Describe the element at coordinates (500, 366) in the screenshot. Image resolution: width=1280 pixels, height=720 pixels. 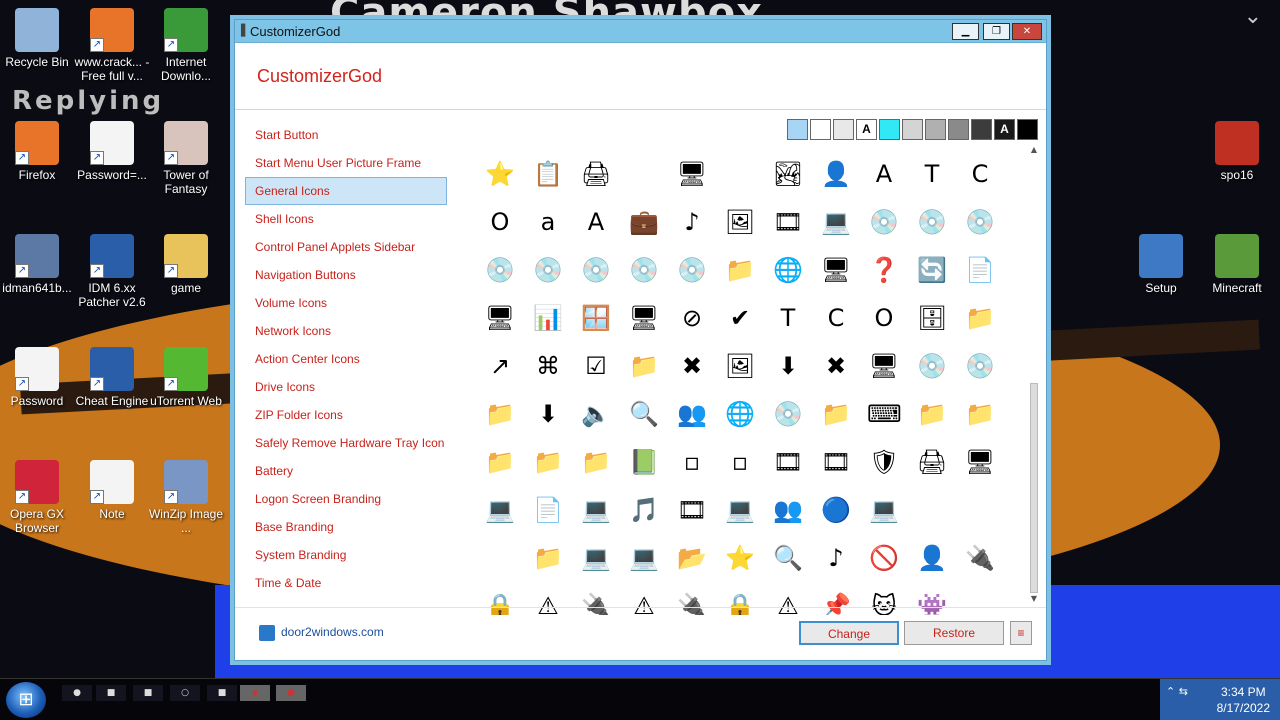
I see `resource-icon: ↗` at that location.